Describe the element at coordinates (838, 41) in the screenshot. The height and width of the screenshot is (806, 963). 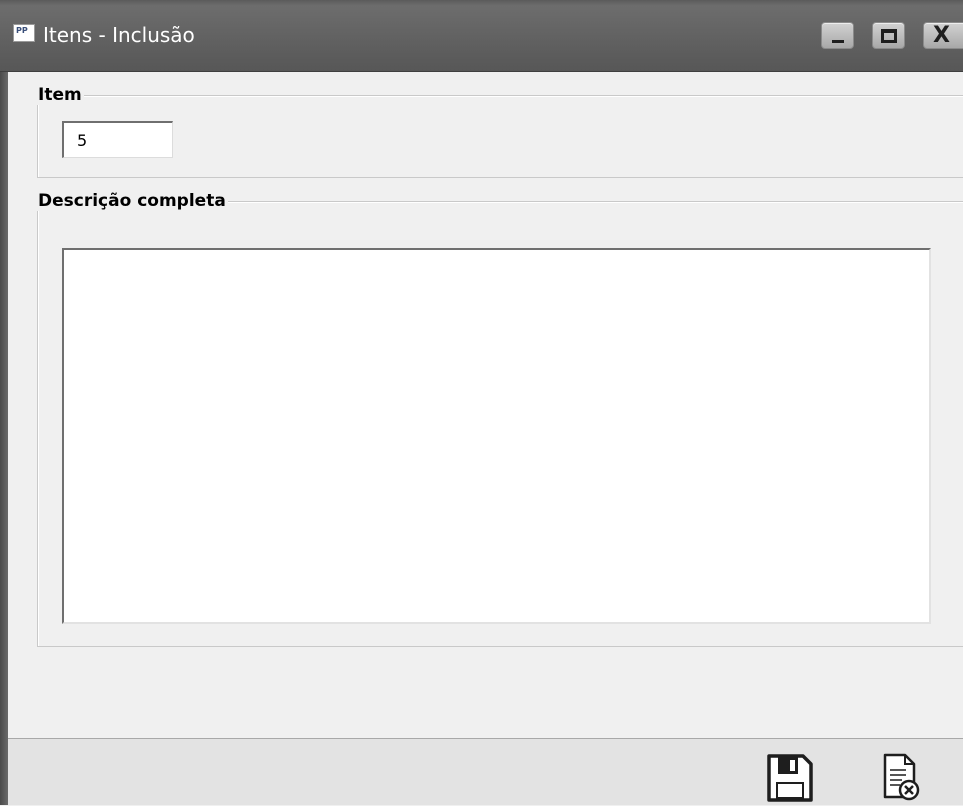
I see `minimize-icon` at that location.